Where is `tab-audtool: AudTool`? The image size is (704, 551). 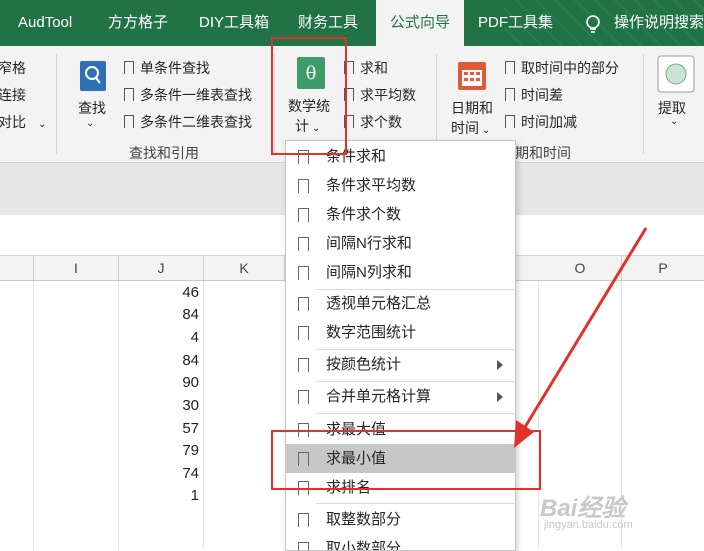 tab-audtool: AudTool is located at coordinates (45, 23).